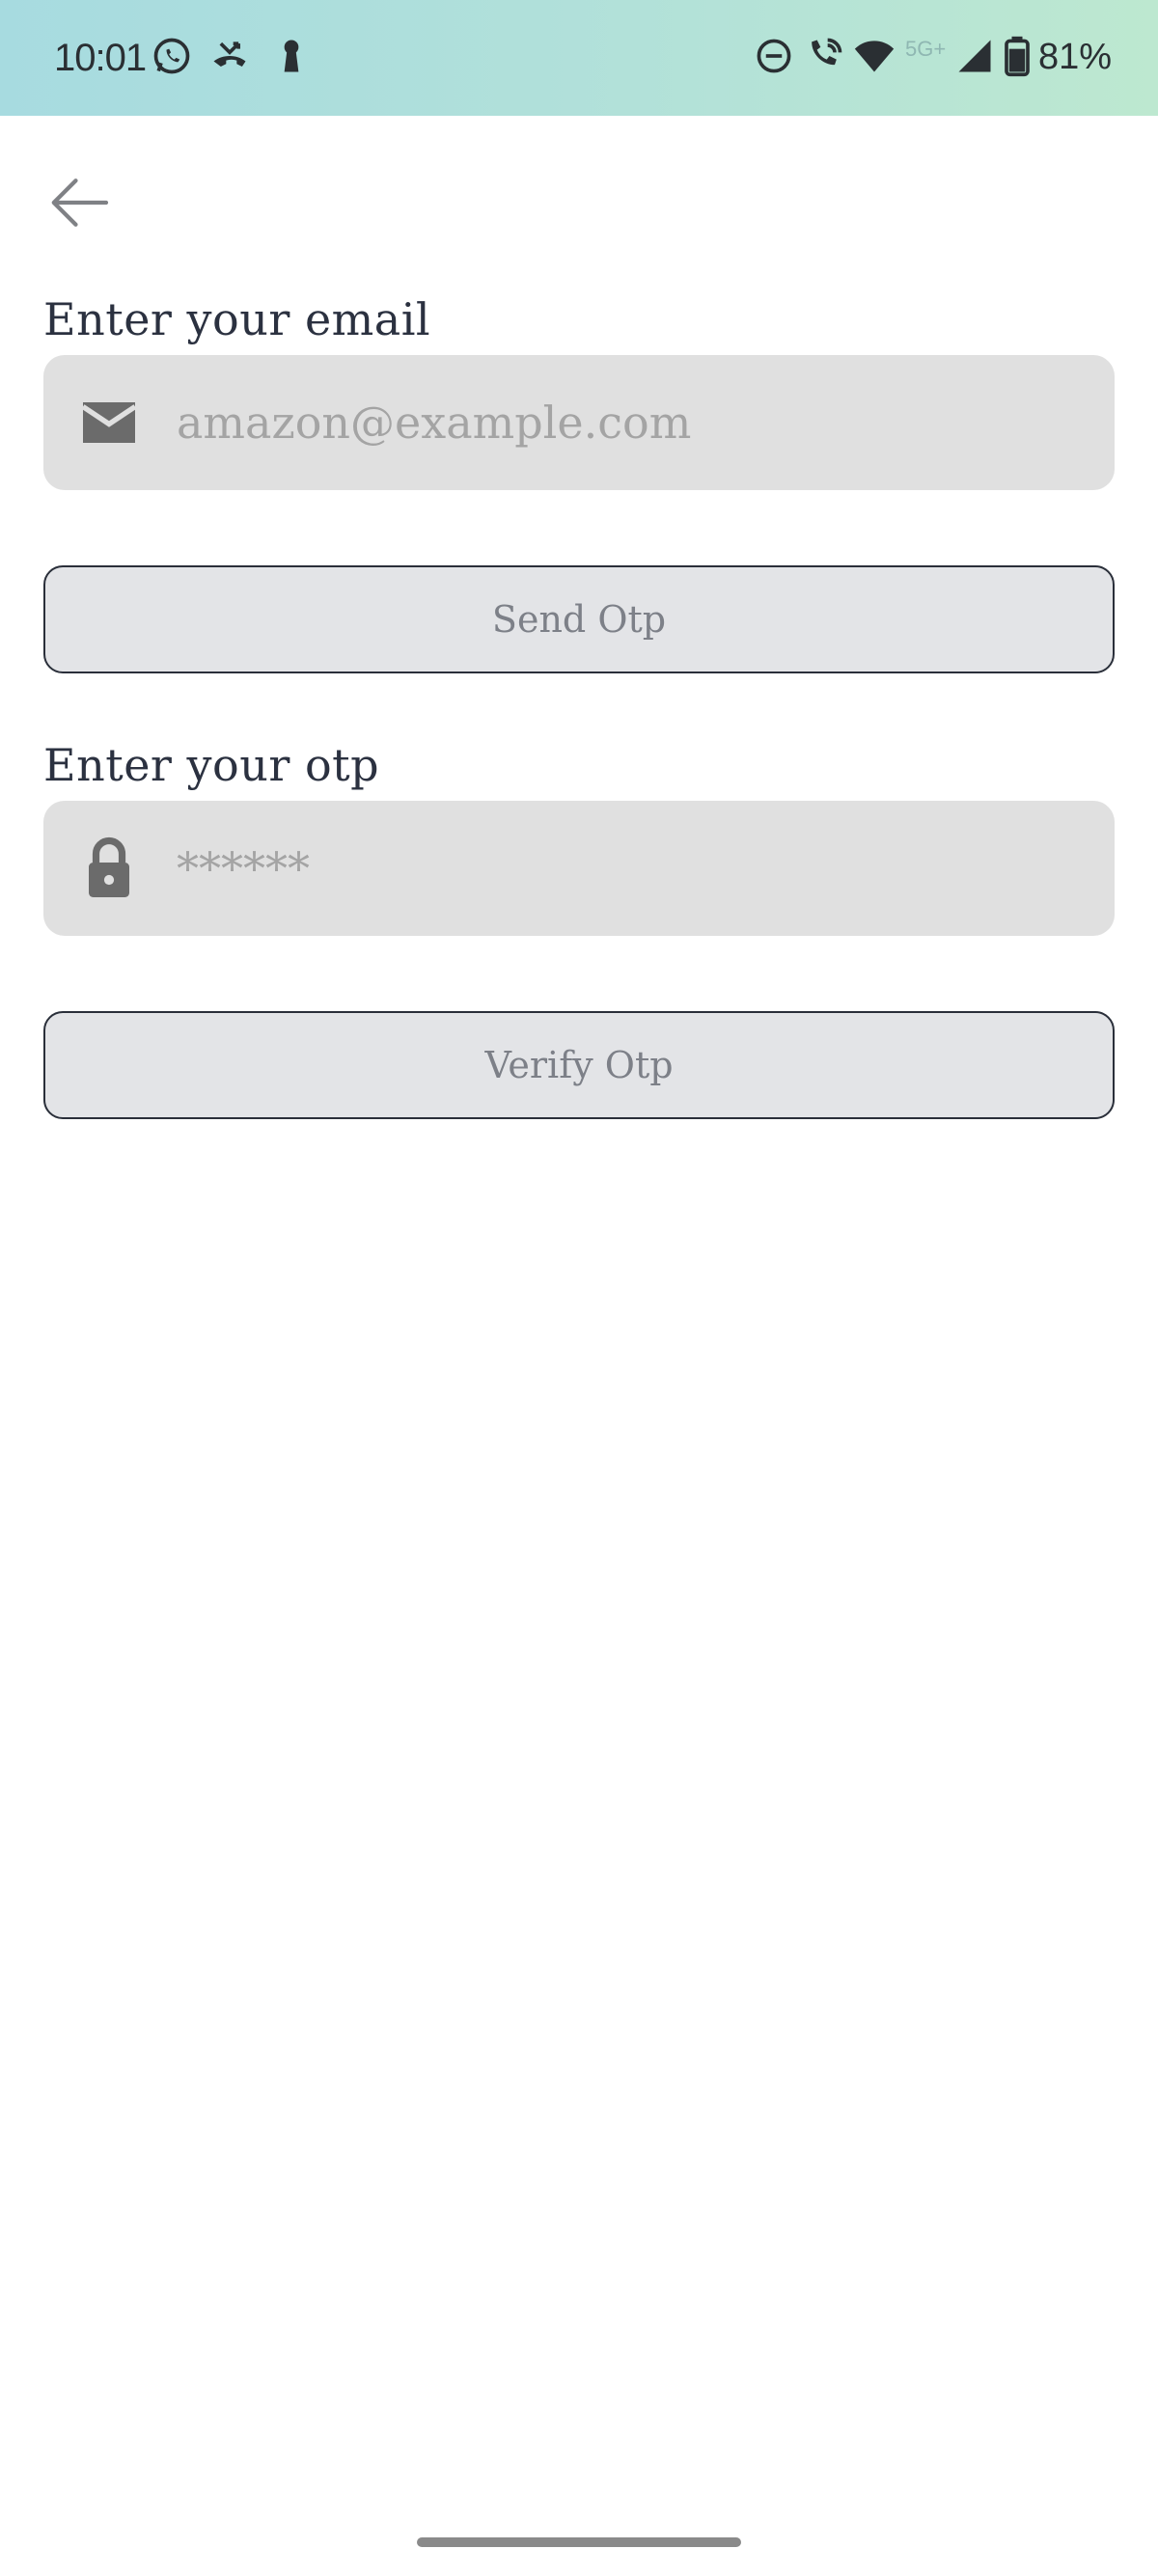  What do you see at coordinates (109, 868) in the screenshot?
I see `lock-icon` at bounding box center [109, 868].